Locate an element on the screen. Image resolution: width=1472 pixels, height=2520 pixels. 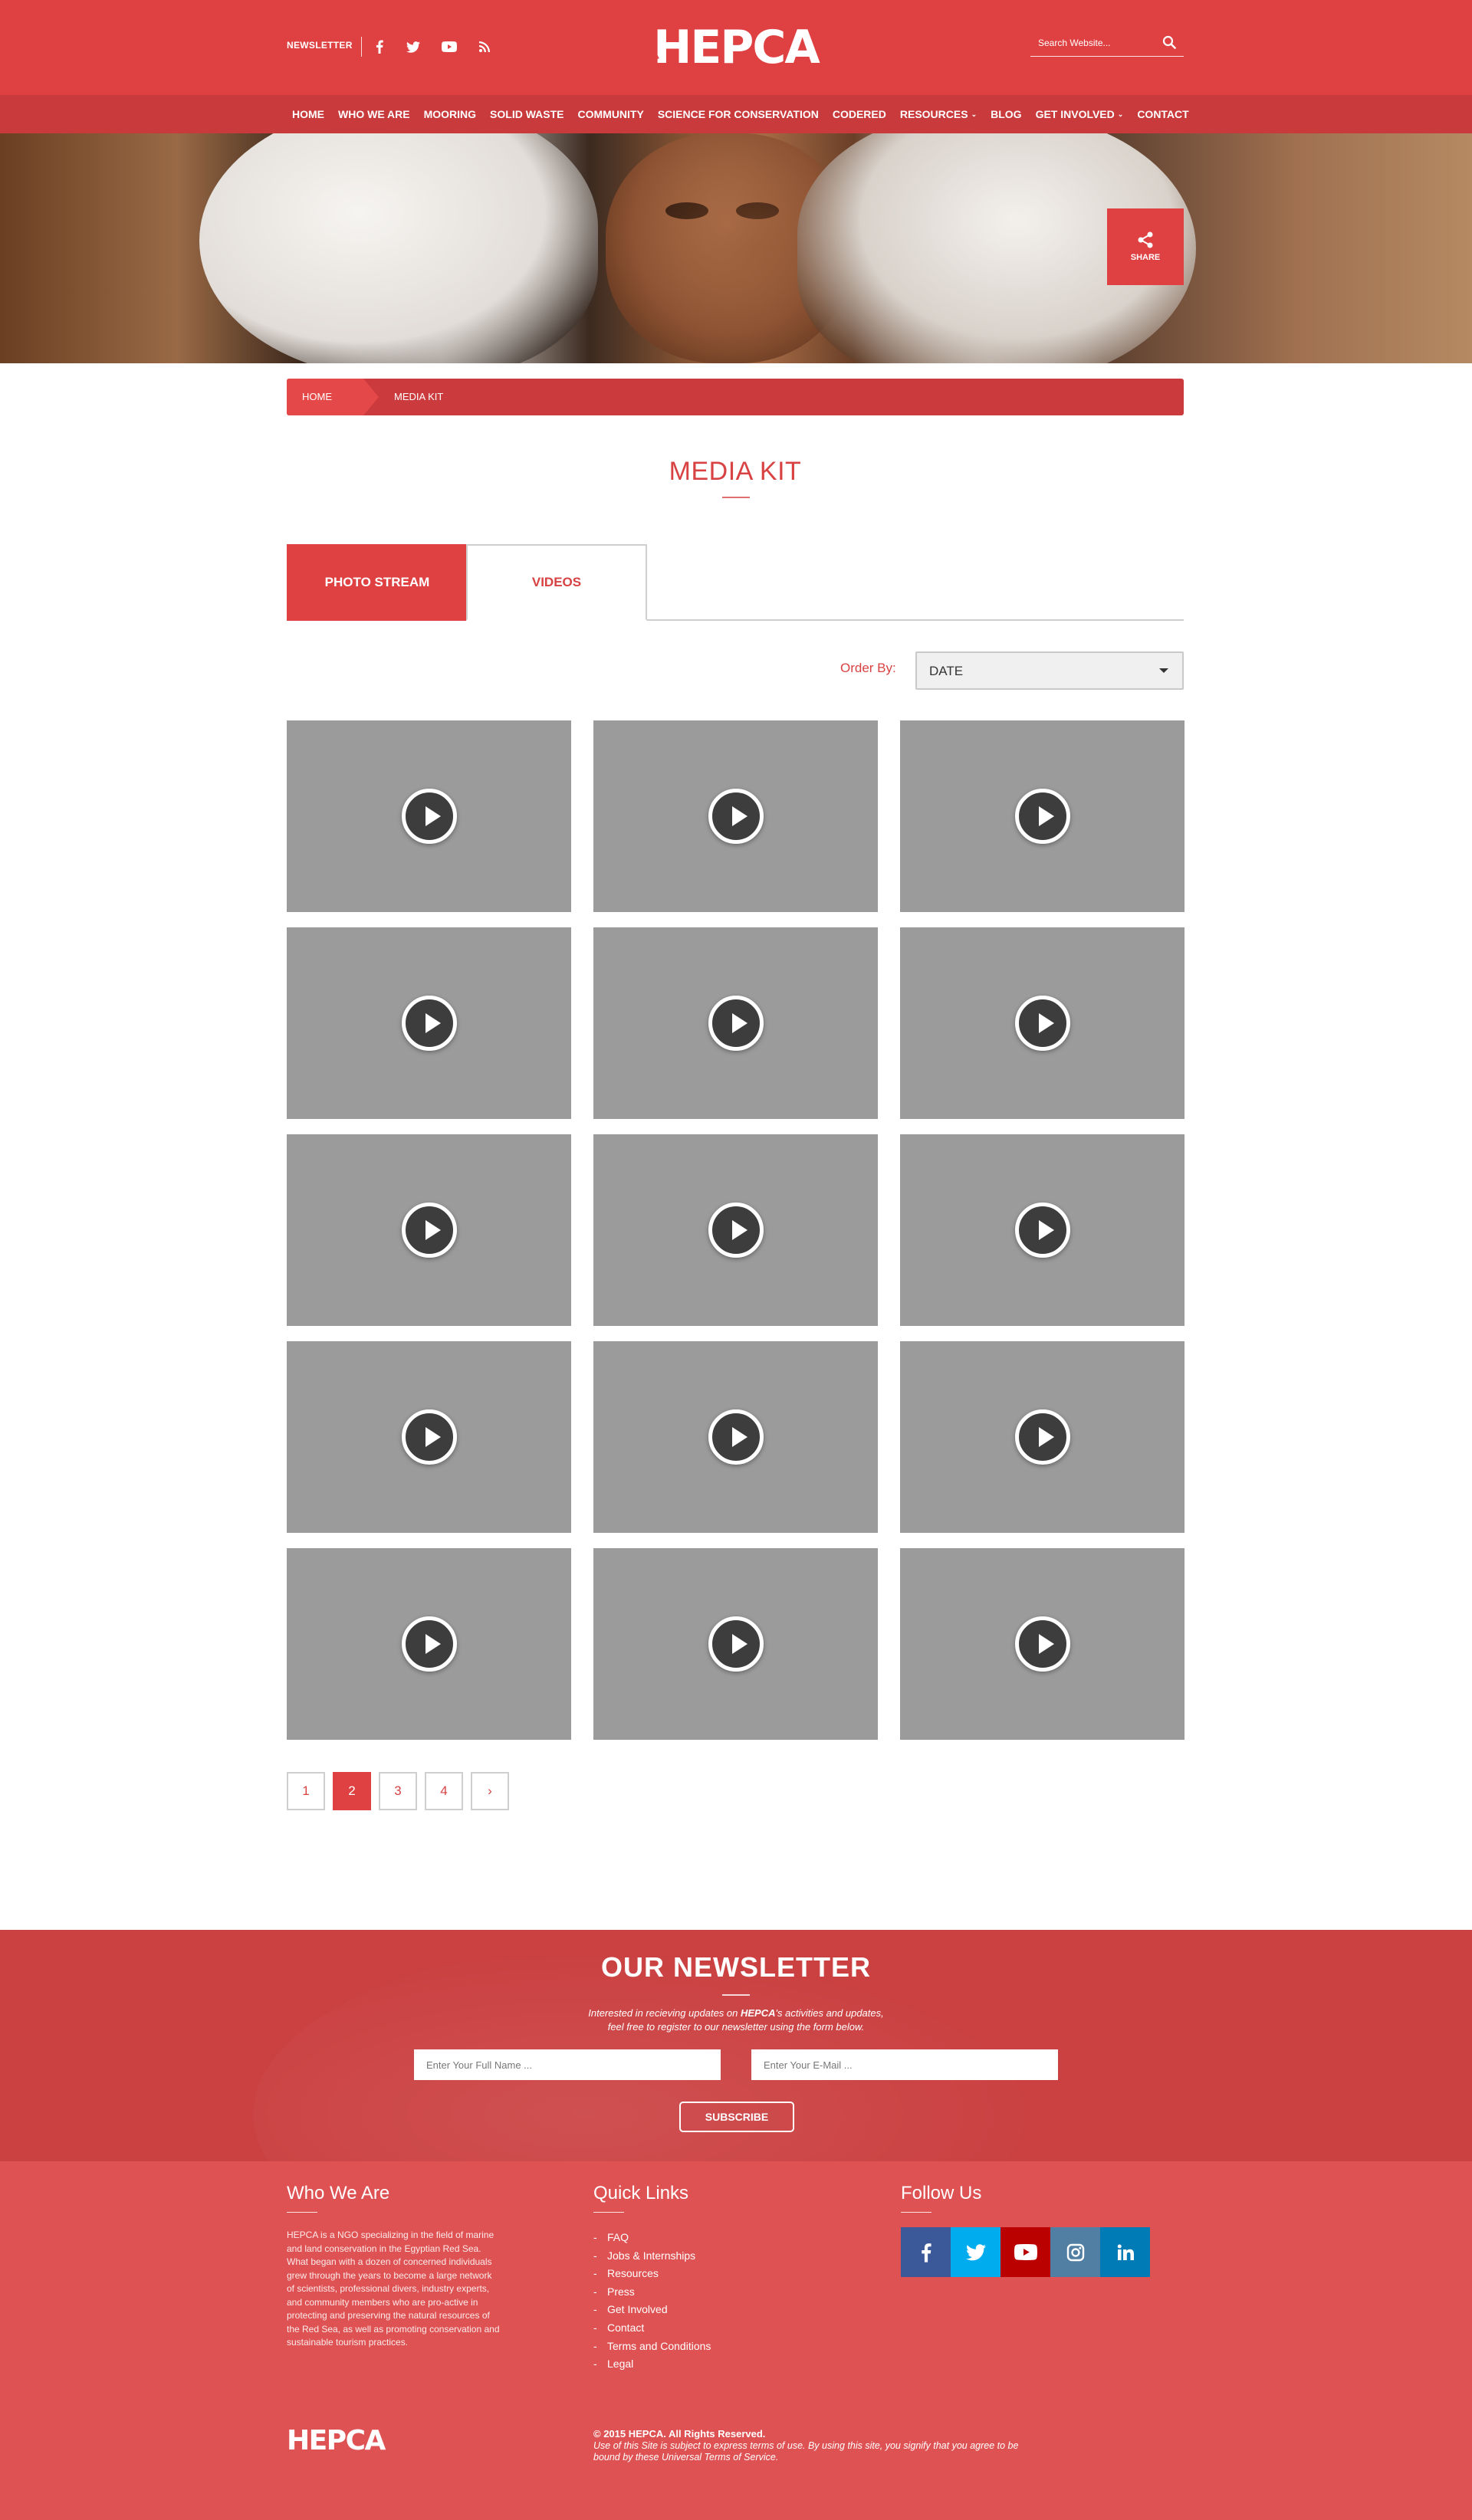
footer-who-title: Who We Are is located at coordinates (339, 2193).